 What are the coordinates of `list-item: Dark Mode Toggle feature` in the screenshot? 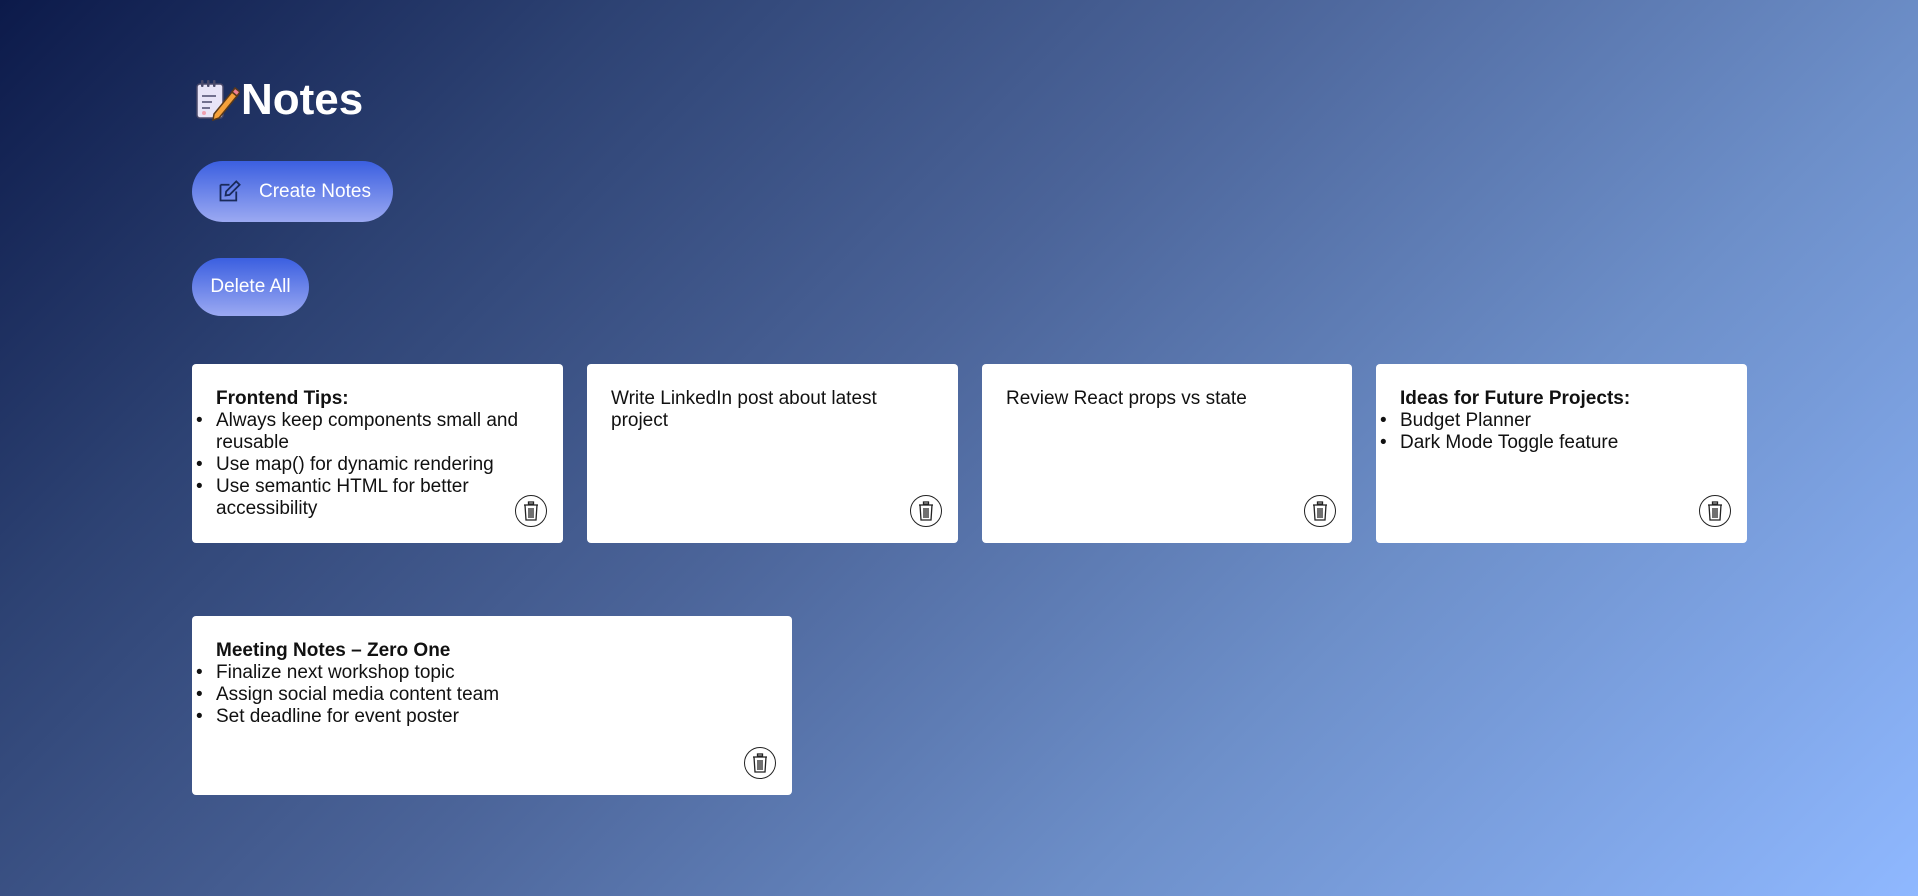 It's located at (1551, 443).